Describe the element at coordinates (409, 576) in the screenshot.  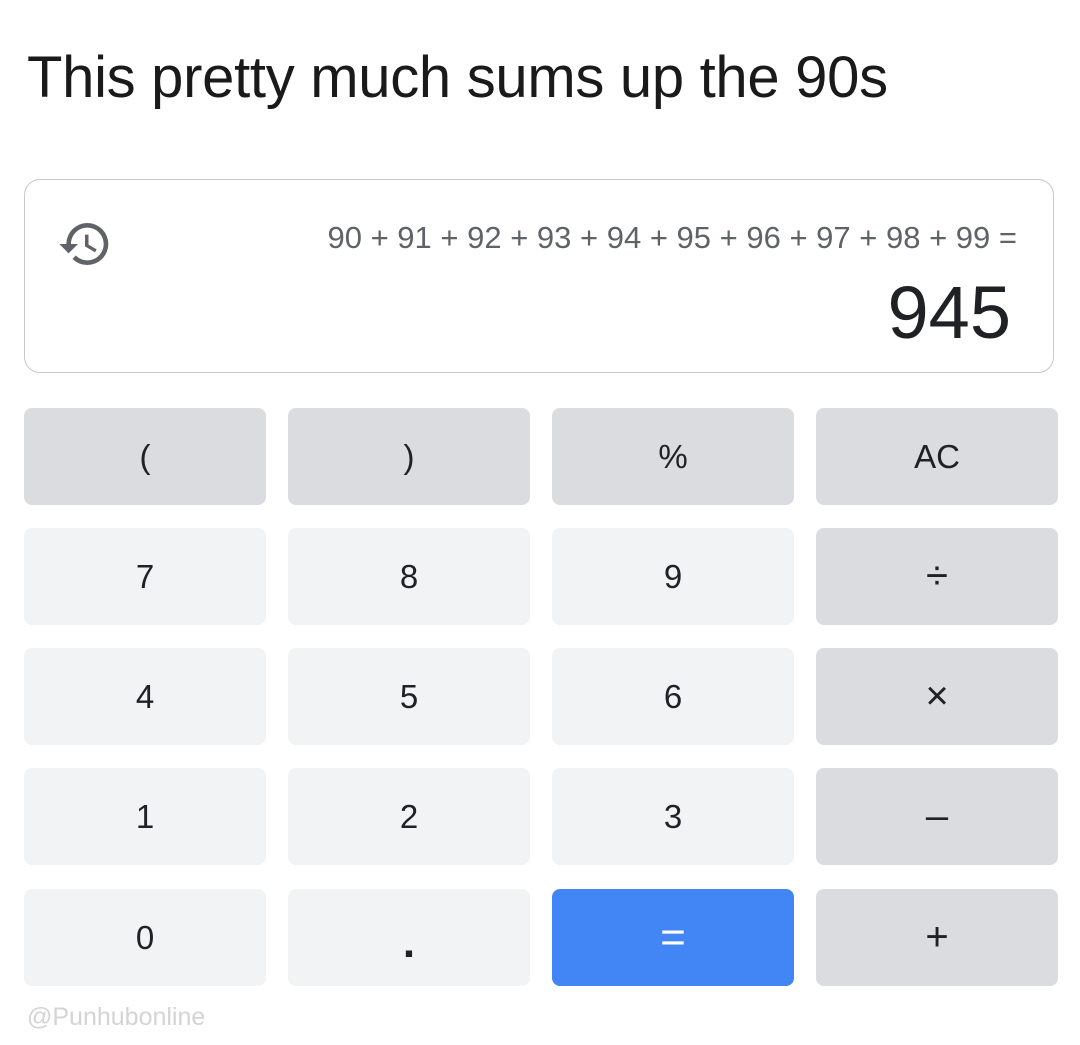
I see `digit-8-button: 8` at that location.